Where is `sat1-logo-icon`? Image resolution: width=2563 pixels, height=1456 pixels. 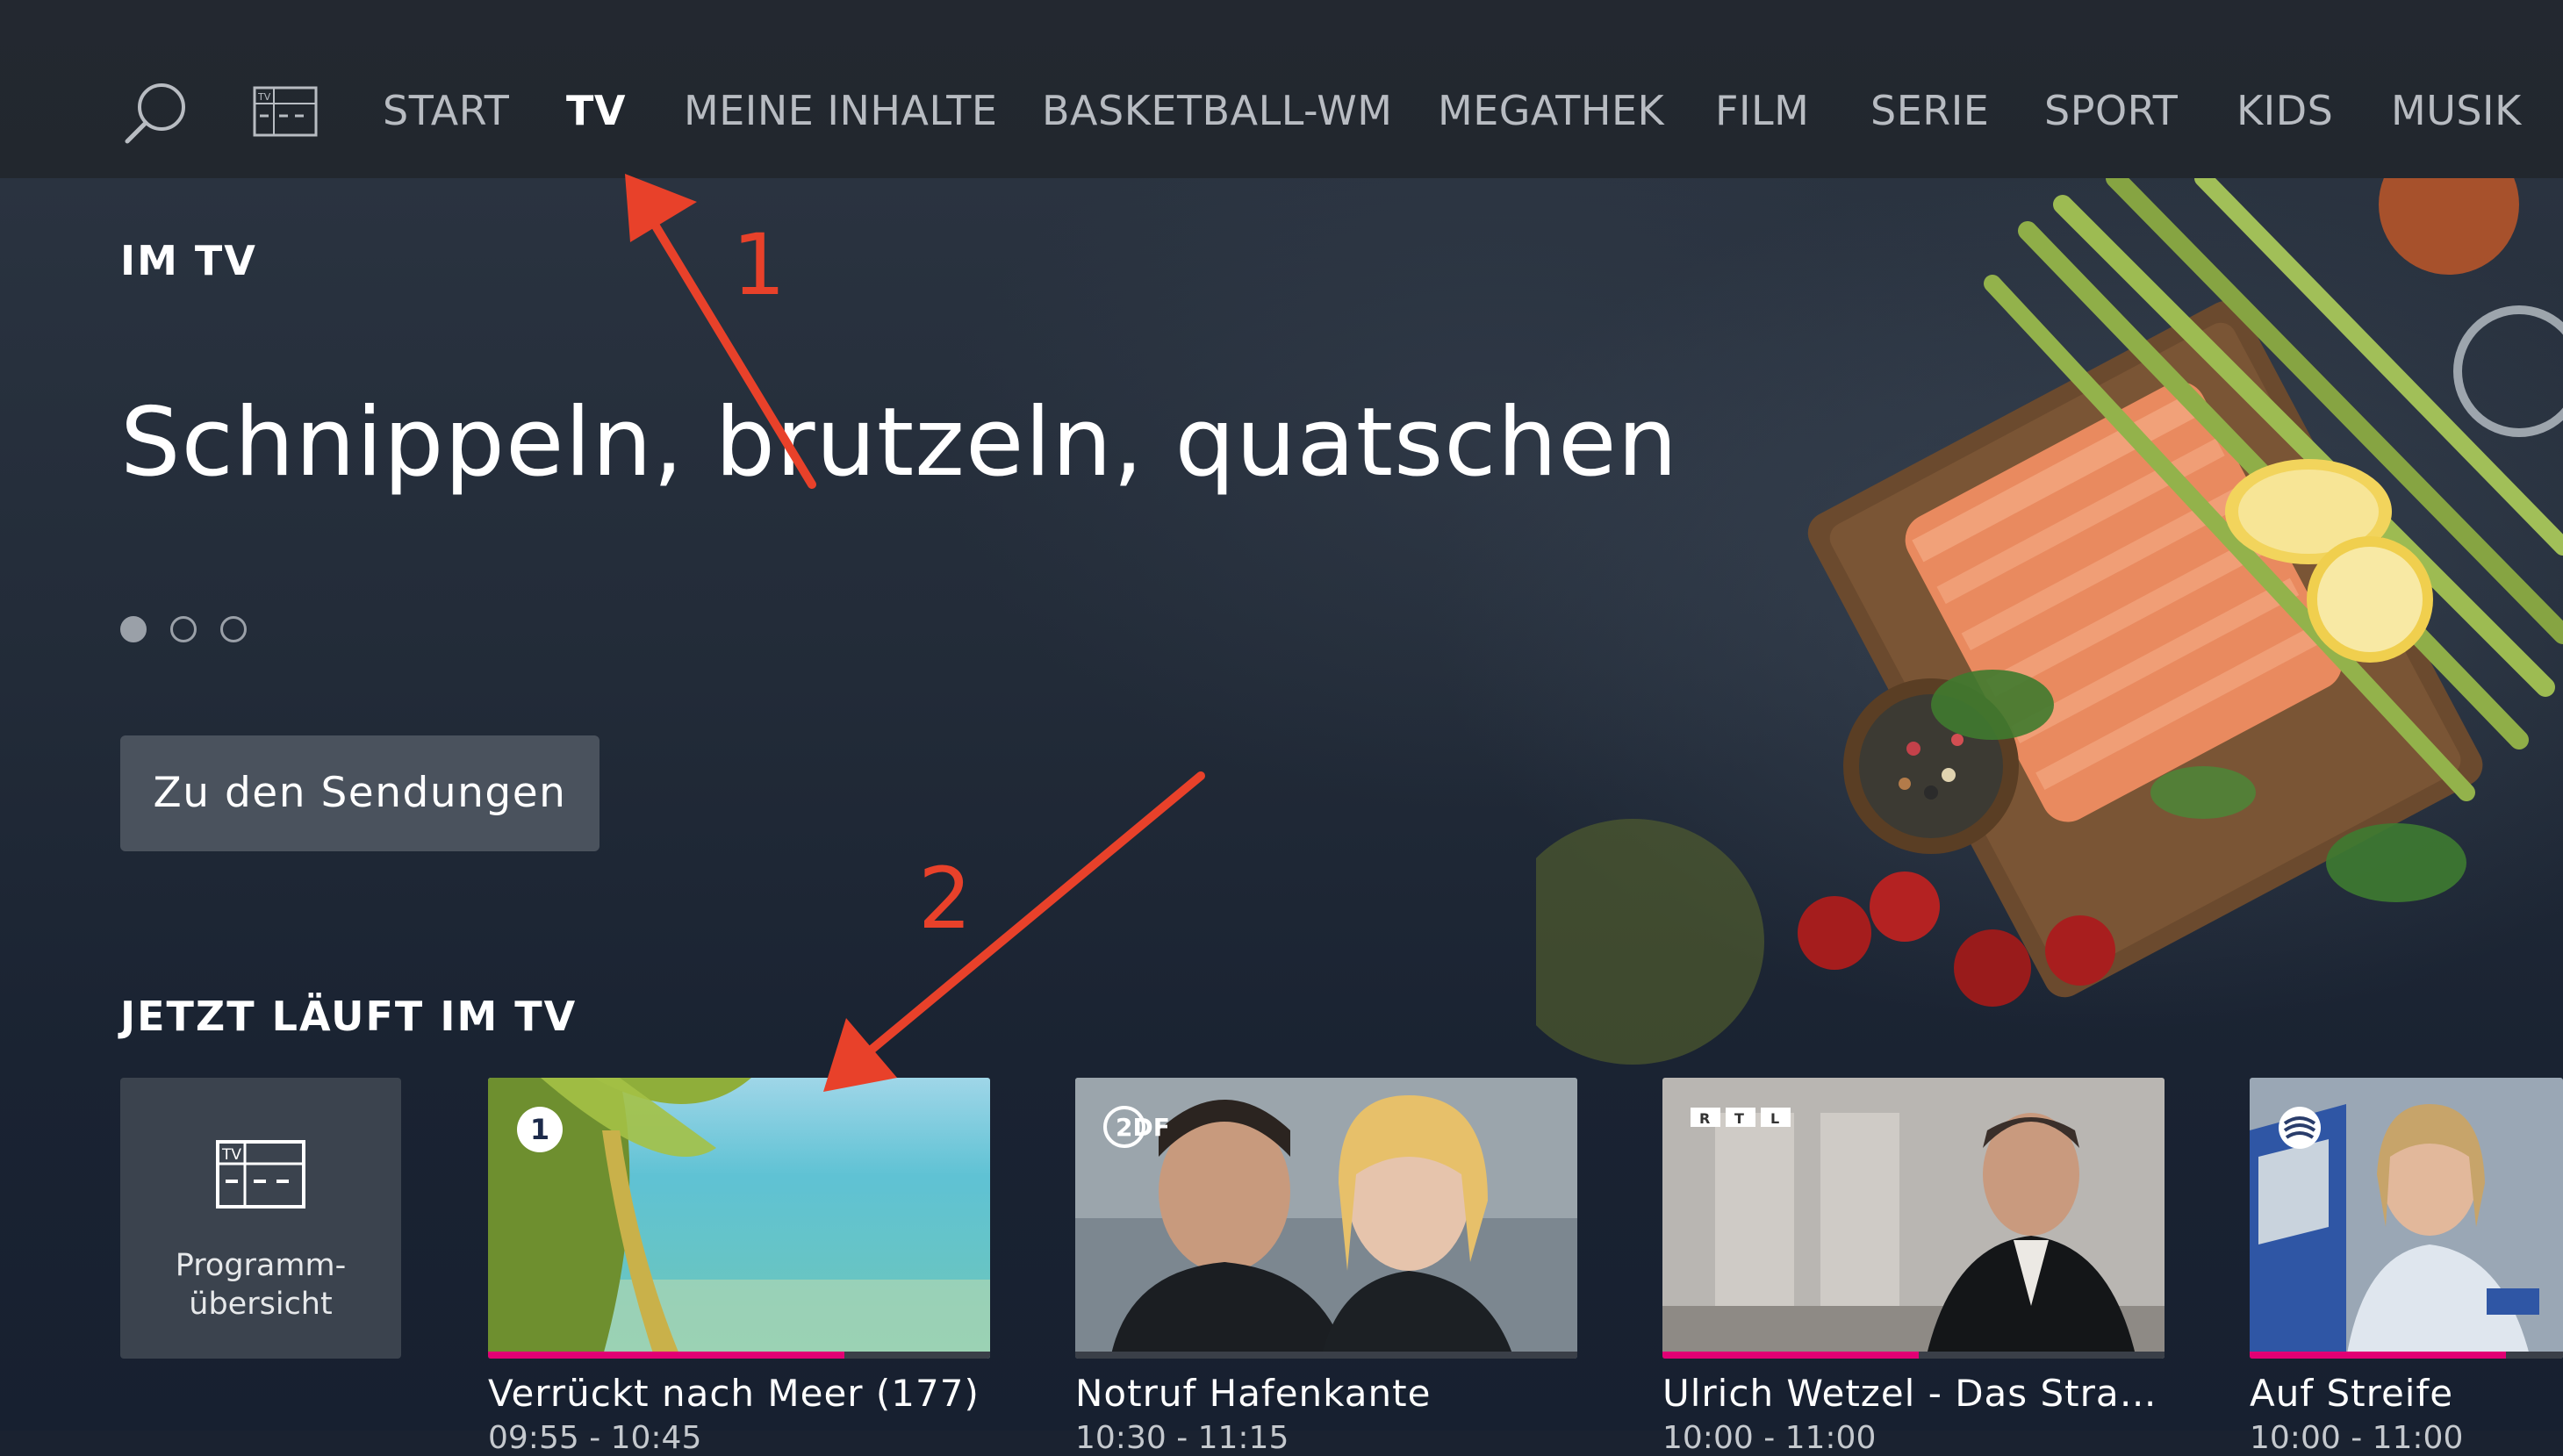
sat1-logo-icon is located at coordinates (2300, 1128).